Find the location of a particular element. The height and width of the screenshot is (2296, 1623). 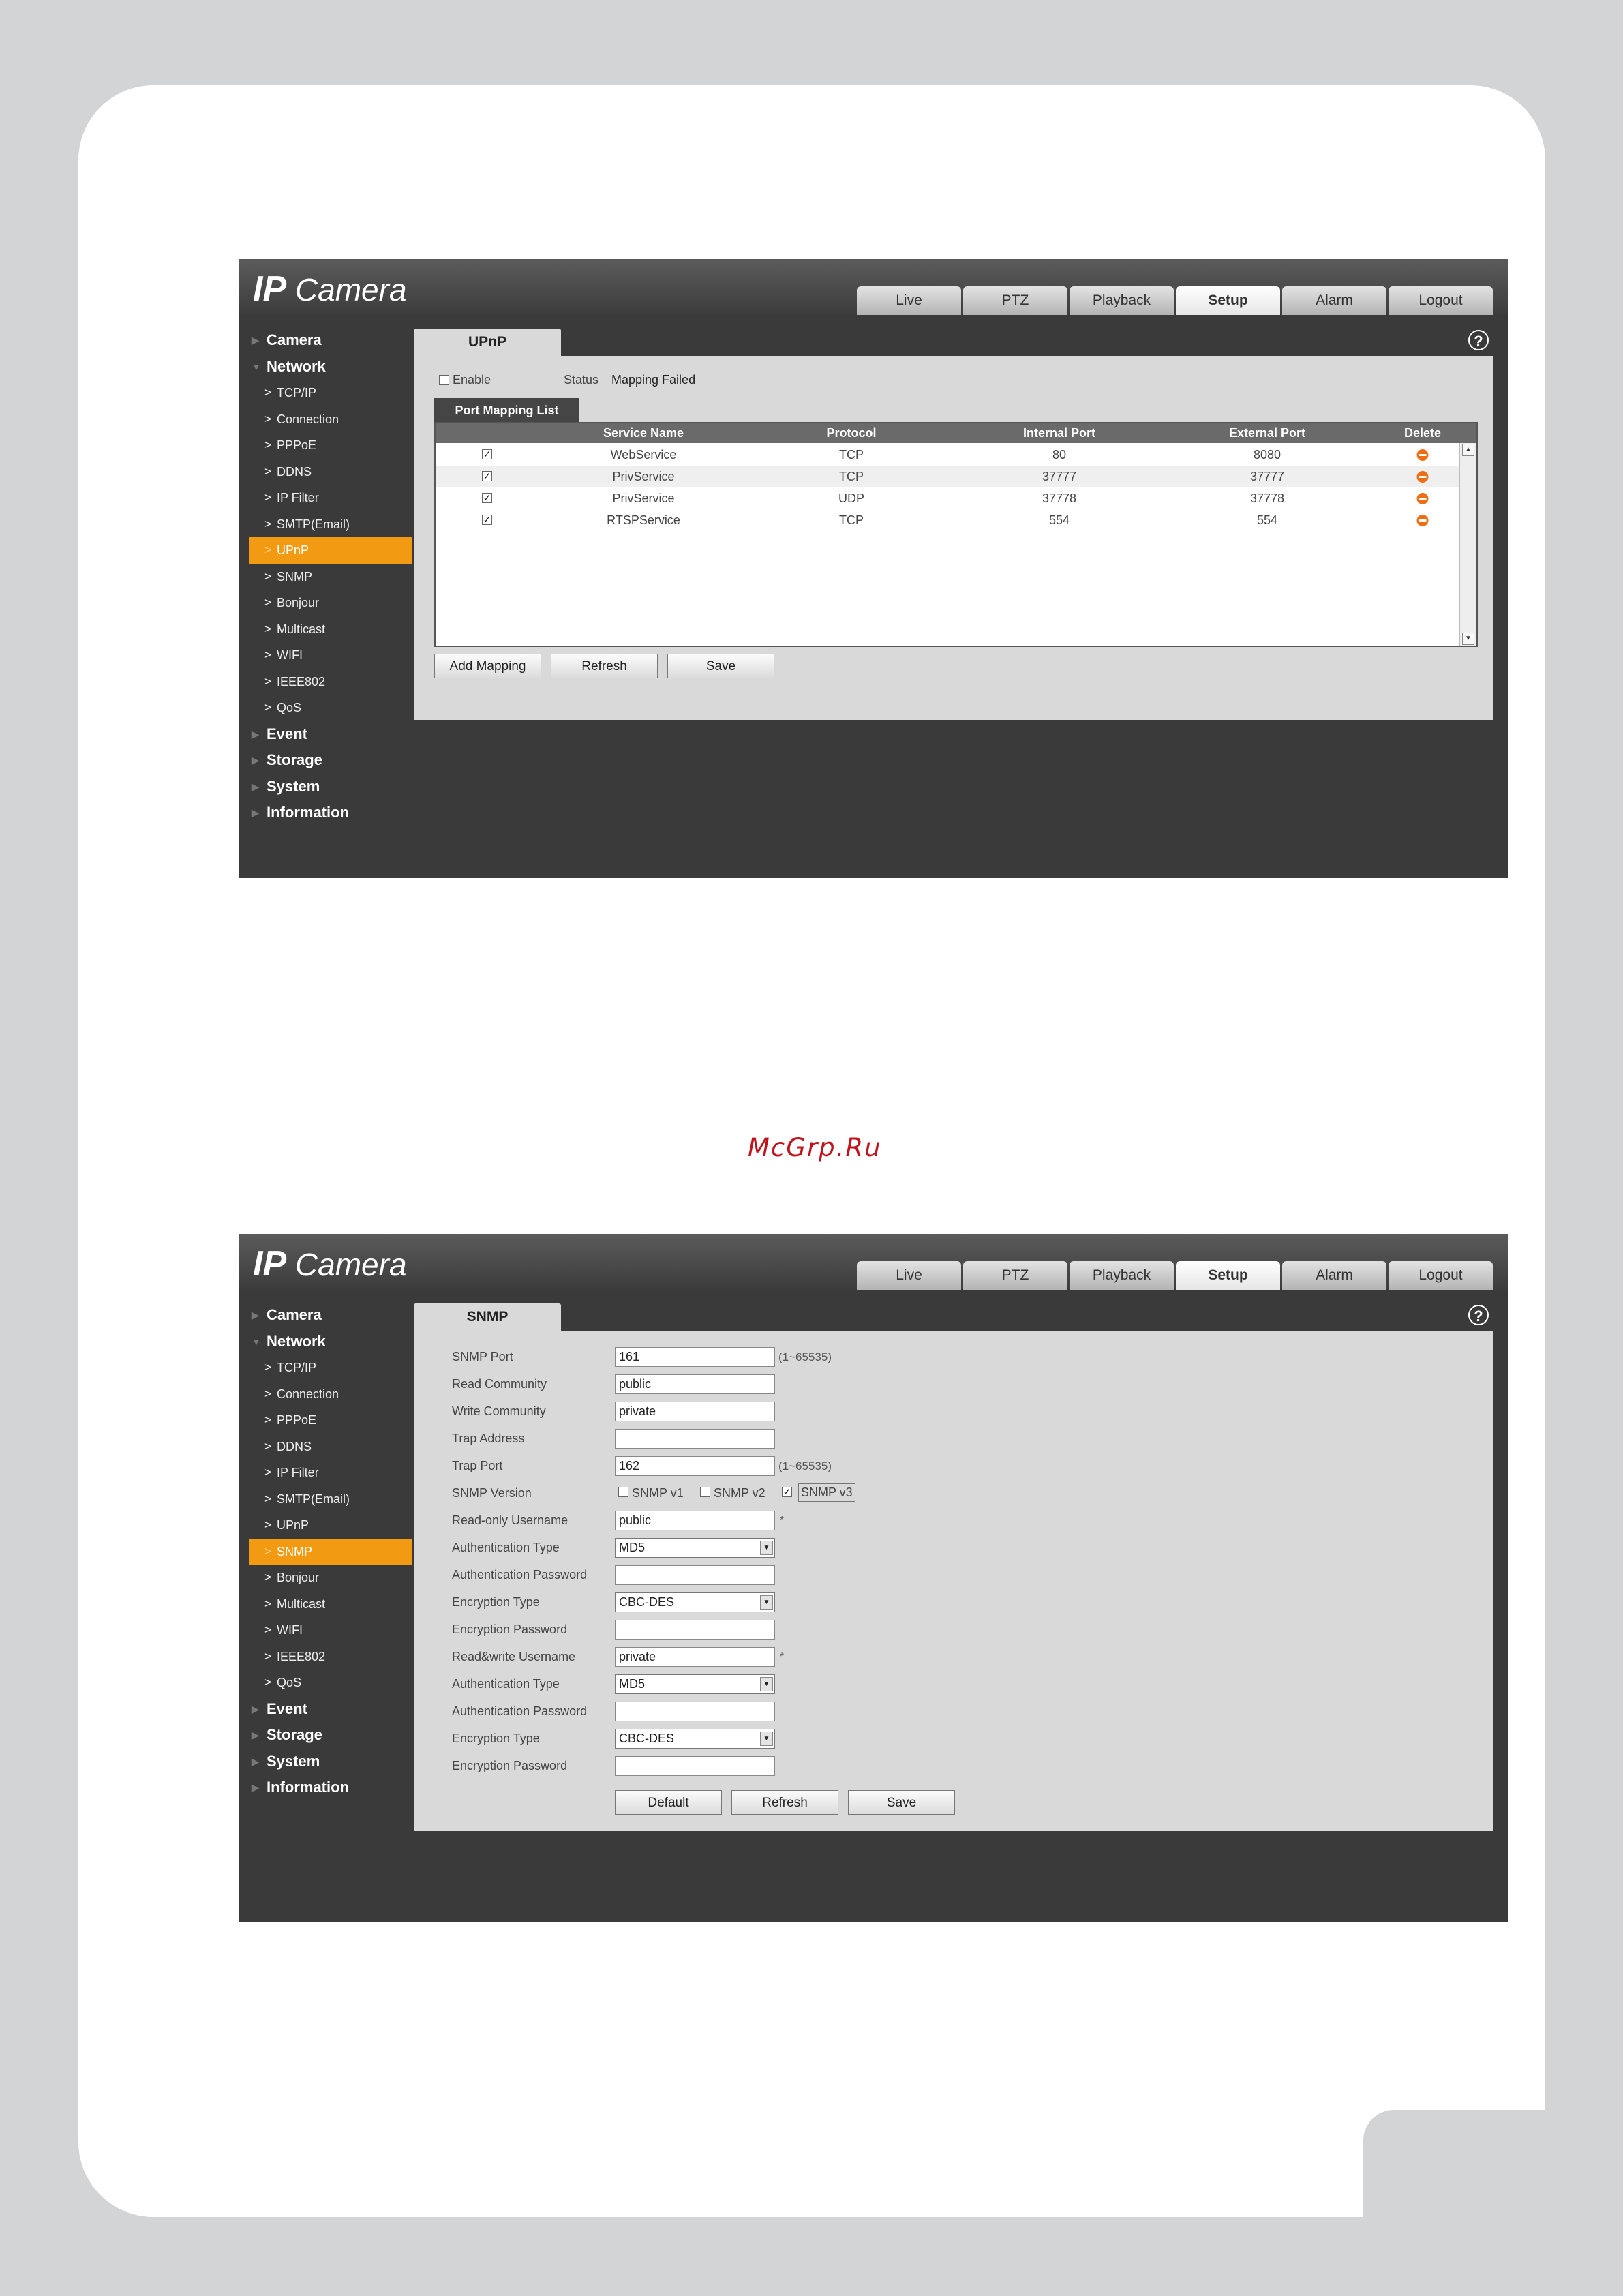

rw-encryption-type-select: CBC-DES ▼ is located at coordinates (695, 1739).